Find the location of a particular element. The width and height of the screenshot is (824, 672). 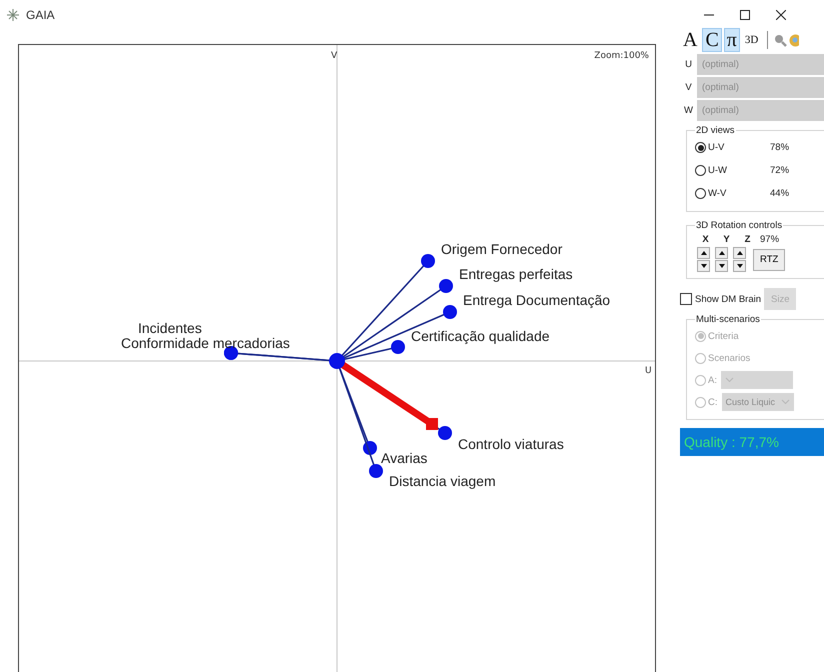

app-icon is located at coordinates (13, 15).